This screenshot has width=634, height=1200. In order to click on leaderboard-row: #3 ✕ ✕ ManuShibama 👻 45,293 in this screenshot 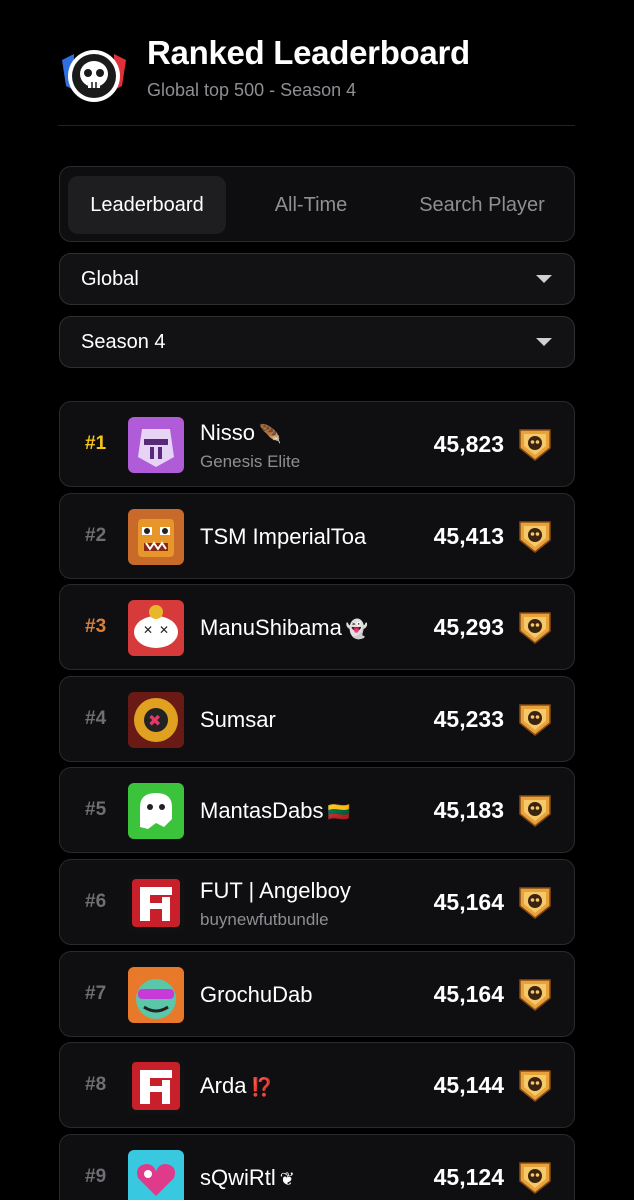, I will do `click(317, 627)`.